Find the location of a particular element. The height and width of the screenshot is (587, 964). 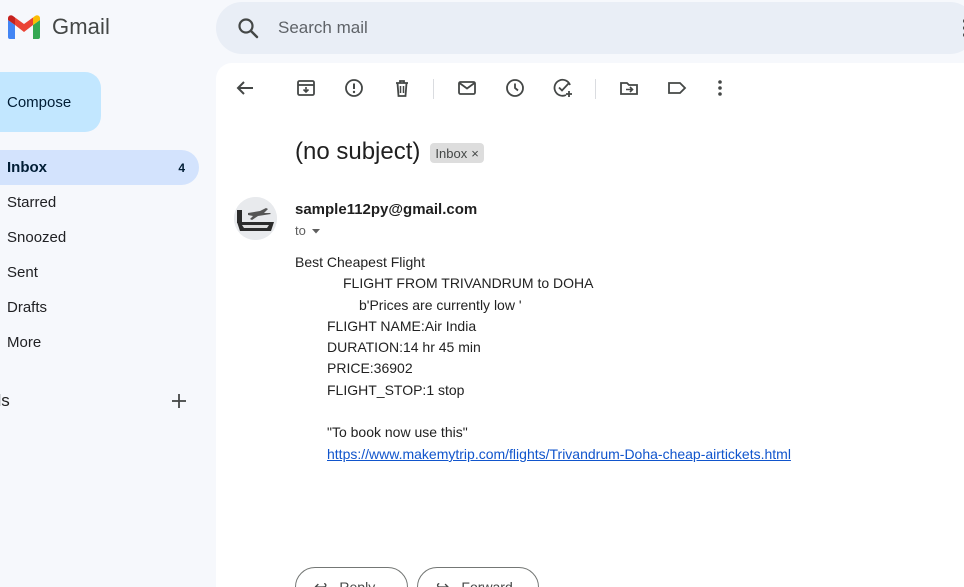

email-subject: (no subject) is located at coordinates (358, 151).